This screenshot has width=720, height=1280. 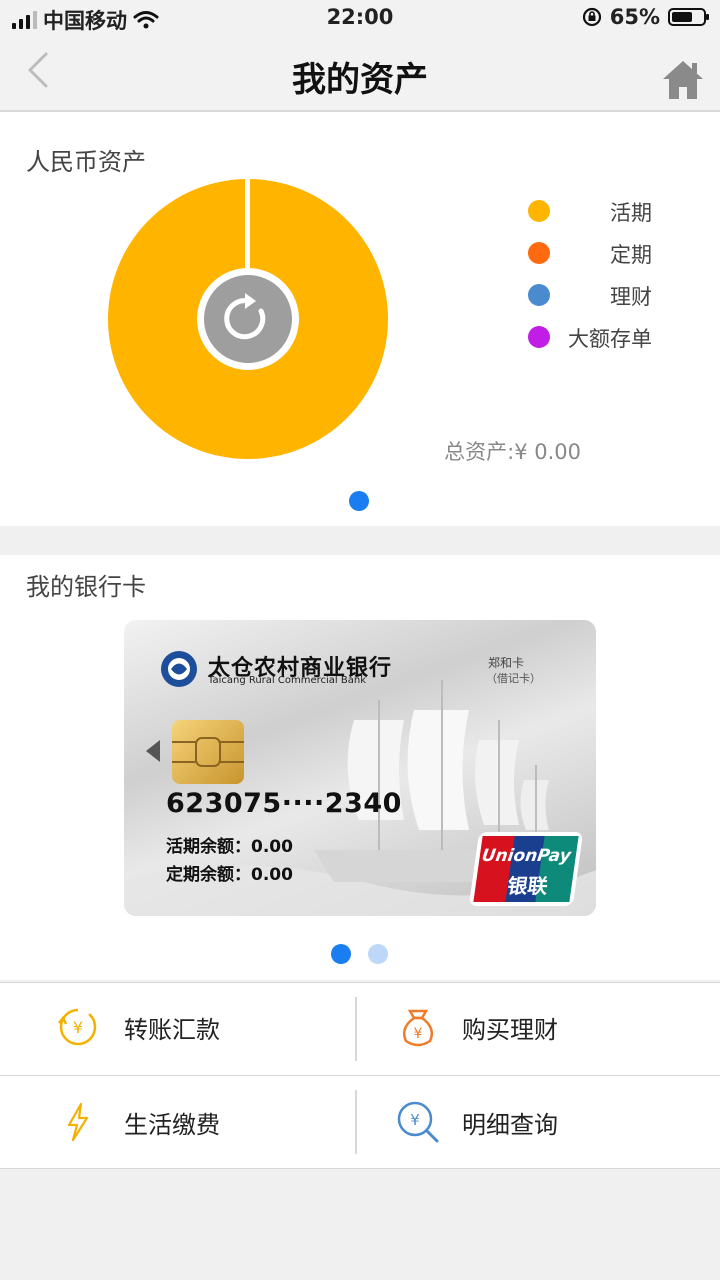 What do you see at coordinates (247, 226) in the screenshot?
I see `donut-gap` at bounding box center [247, 226].